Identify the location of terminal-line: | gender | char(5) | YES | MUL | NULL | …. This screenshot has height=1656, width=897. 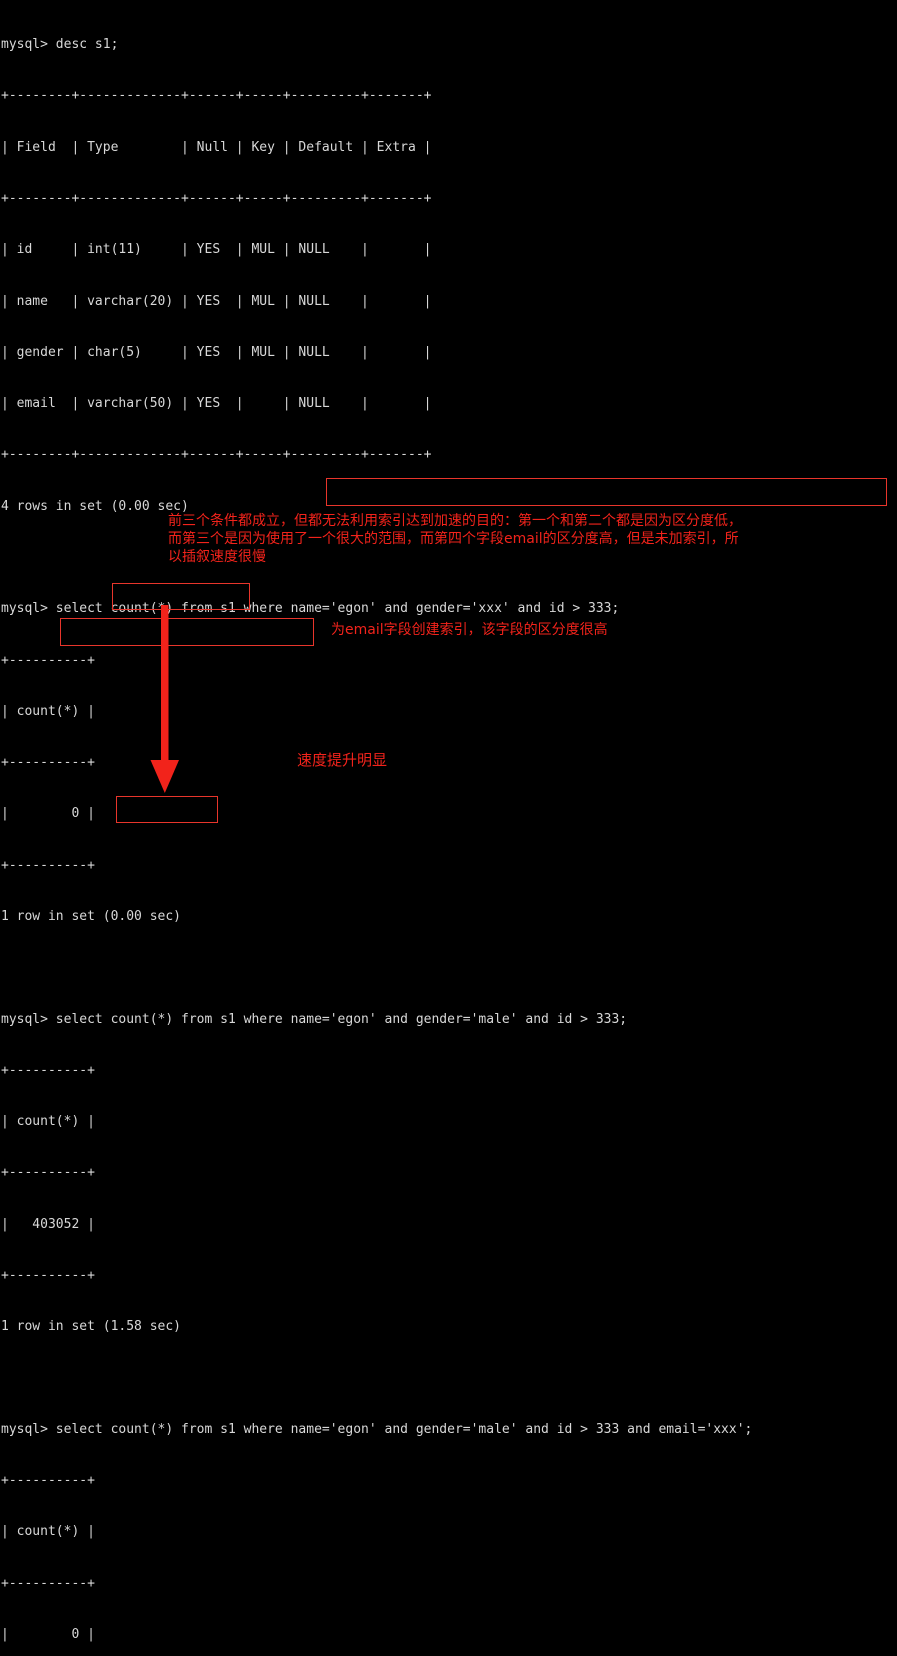
(216, 352).